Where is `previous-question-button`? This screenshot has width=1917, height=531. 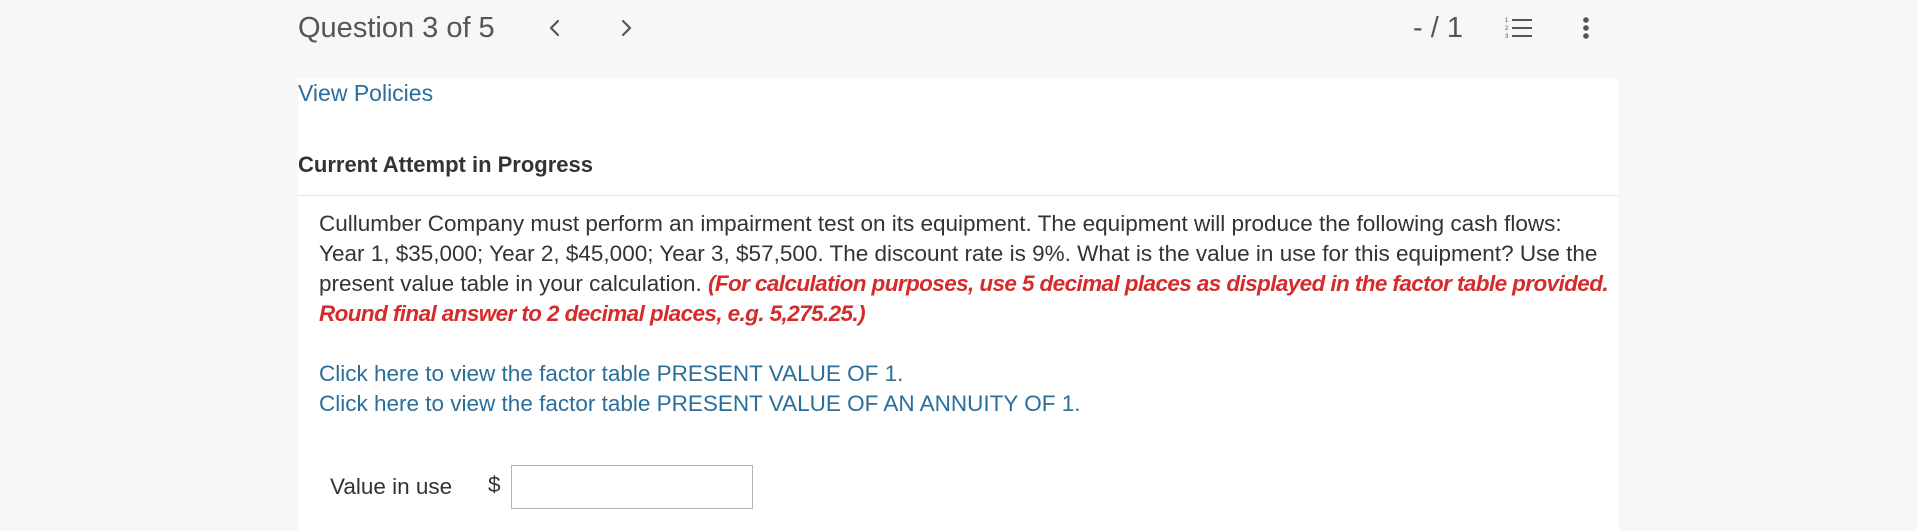 previous-question-button is located at coordinates (555, 28).